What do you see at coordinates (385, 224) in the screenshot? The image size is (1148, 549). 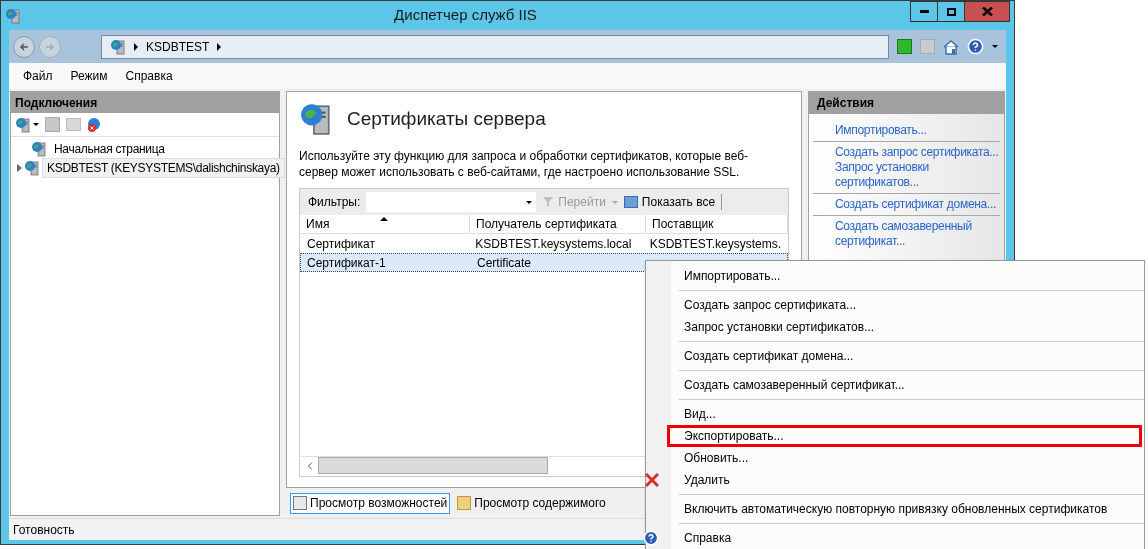 I see `column-header: Имя` at bounding box center [385, 224].